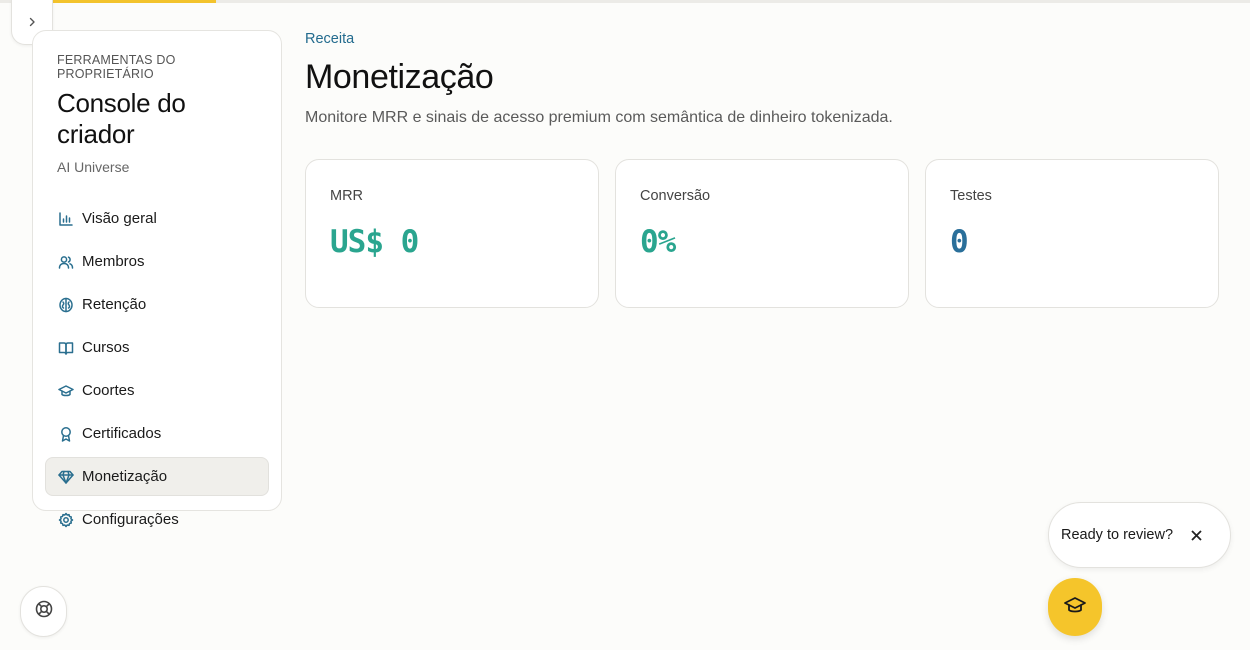 The width and height of the screenshot is (1250, 650). What do you see at coordinates (347, 196) in the screenshot?
I see `metric-label: MRR` at bounding box center [347, 196].